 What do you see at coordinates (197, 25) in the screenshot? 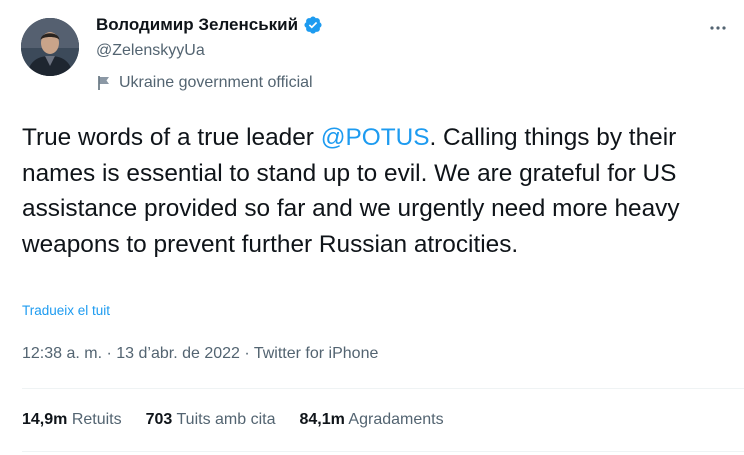
I see `author-display-name: Володимир Зеленський` at bounding box center [197, 25].